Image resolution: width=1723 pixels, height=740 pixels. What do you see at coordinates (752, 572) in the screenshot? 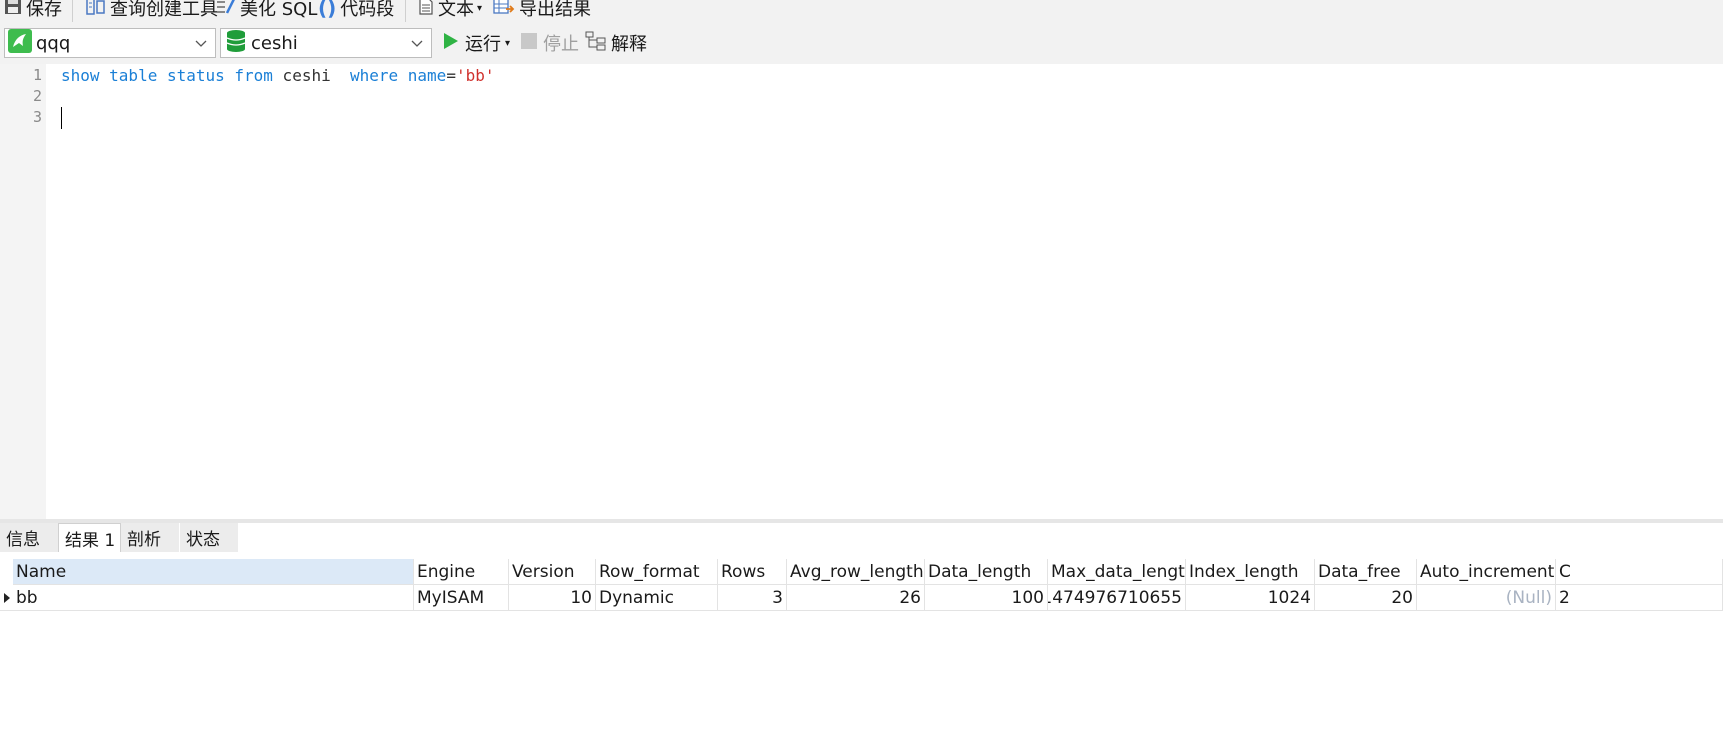
I see `column-header: Rows` at bounding box center [752, 572].